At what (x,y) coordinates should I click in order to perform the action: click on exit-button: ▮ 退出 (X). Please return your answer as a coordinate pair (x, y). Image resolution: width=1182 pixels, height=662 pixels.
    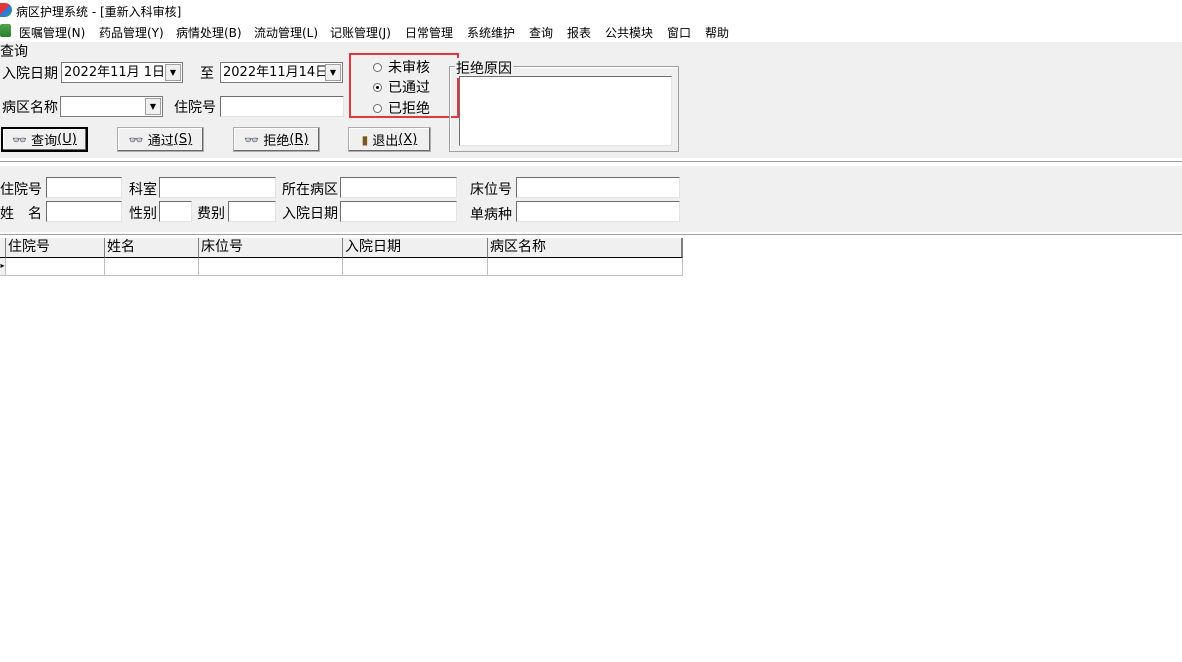
    Looking at the image, I should click on (389, 139).